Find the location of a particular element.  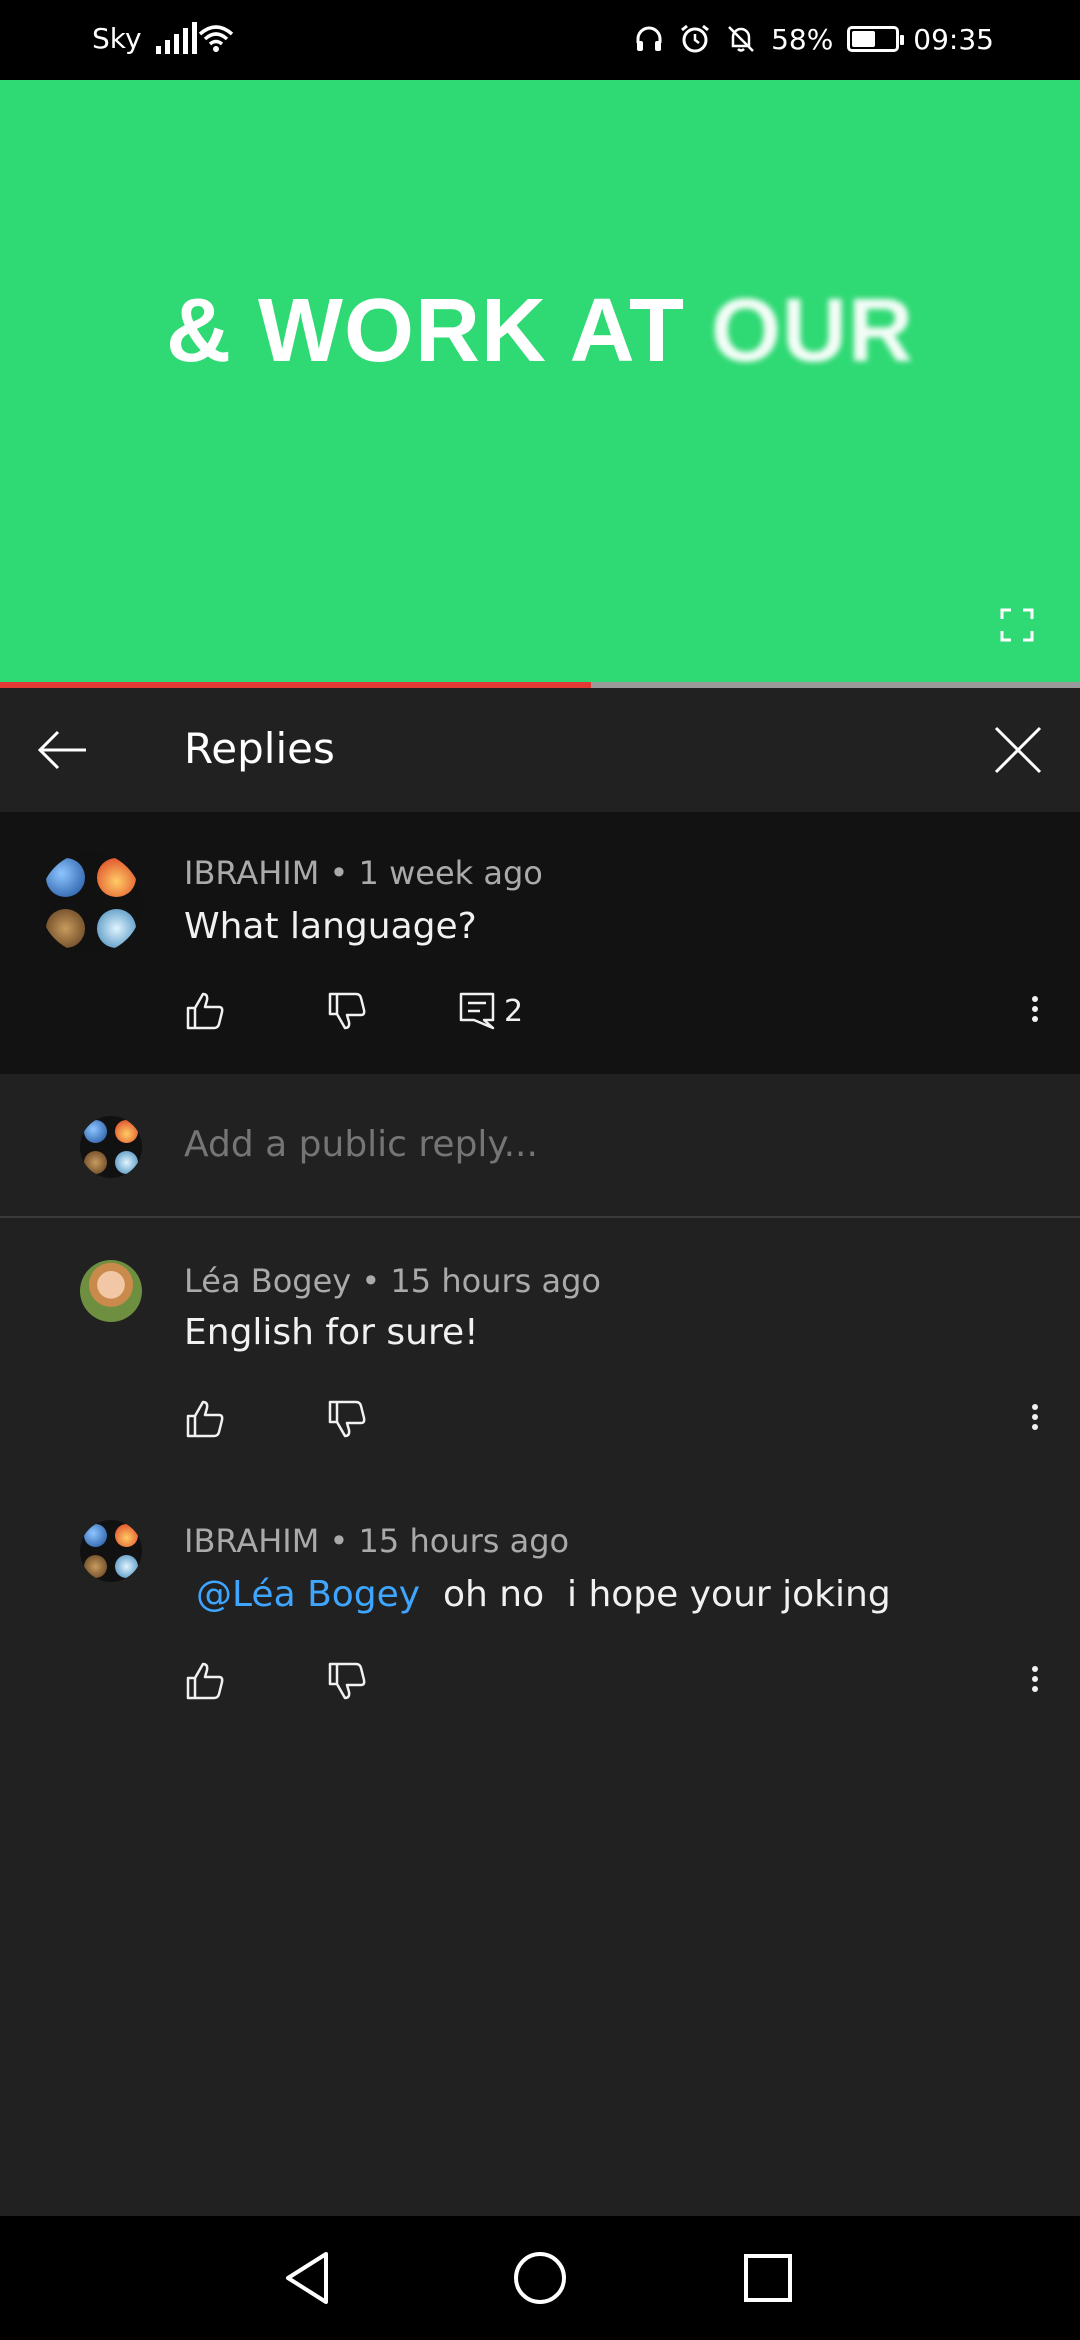

comment-meta: IBRAHIM • 1 week ago is located at coordinates (363, 873).